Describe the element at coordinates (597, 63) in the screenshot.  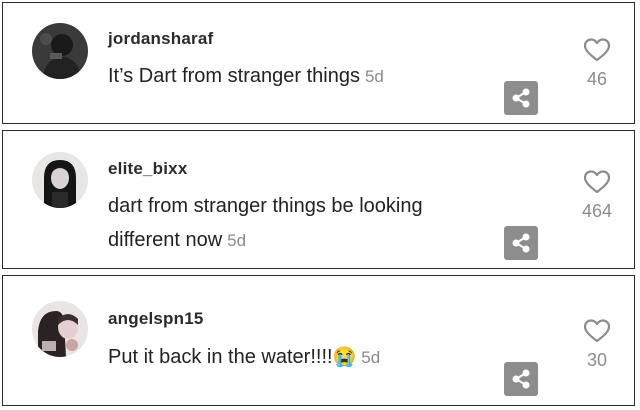
I see `like-button: 46` at that location.